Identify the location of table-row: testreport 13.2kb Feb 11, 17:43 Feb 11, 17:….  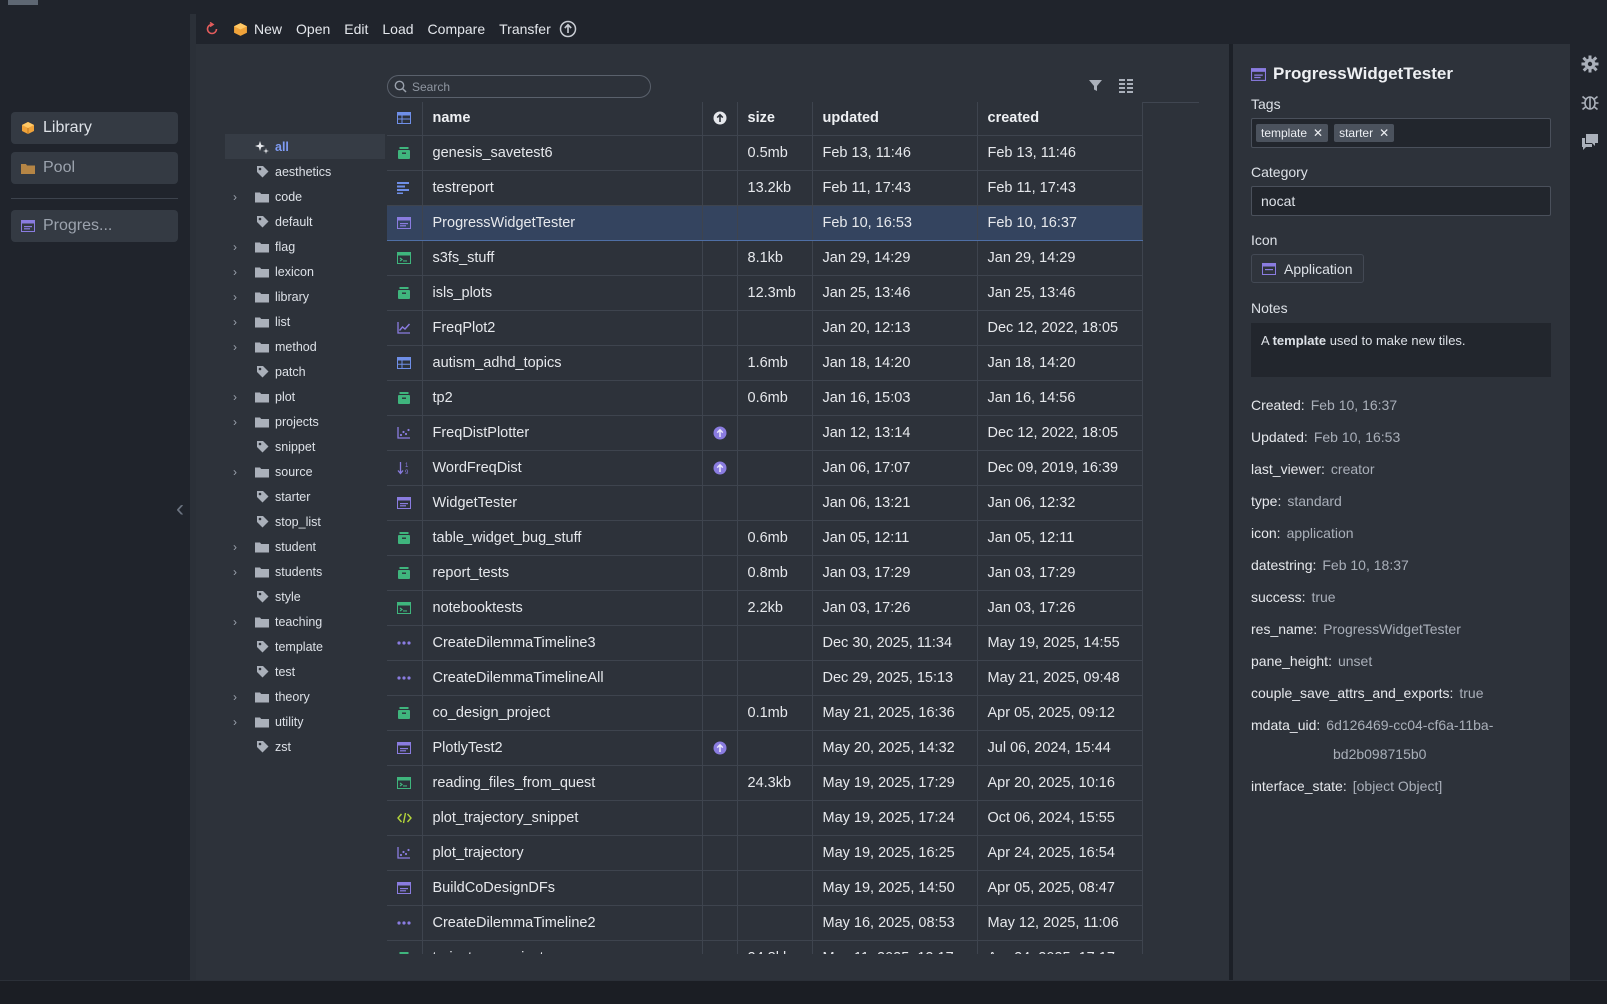
(765, 188).